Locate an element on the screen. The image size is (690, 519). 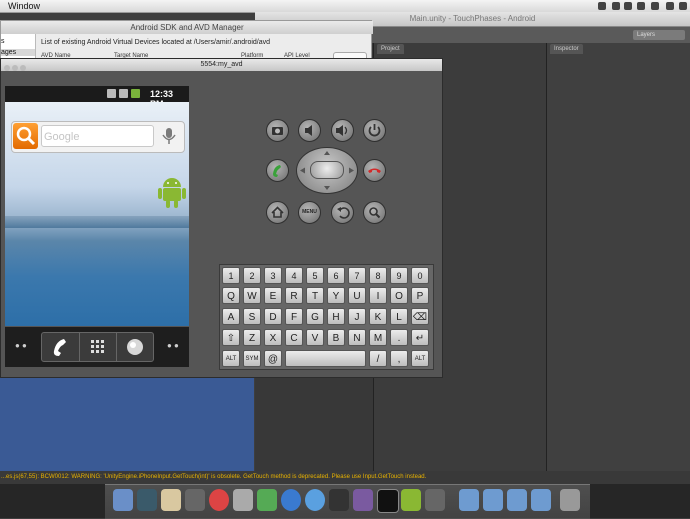
key-4: 4 is located at coordinates (294, 275).